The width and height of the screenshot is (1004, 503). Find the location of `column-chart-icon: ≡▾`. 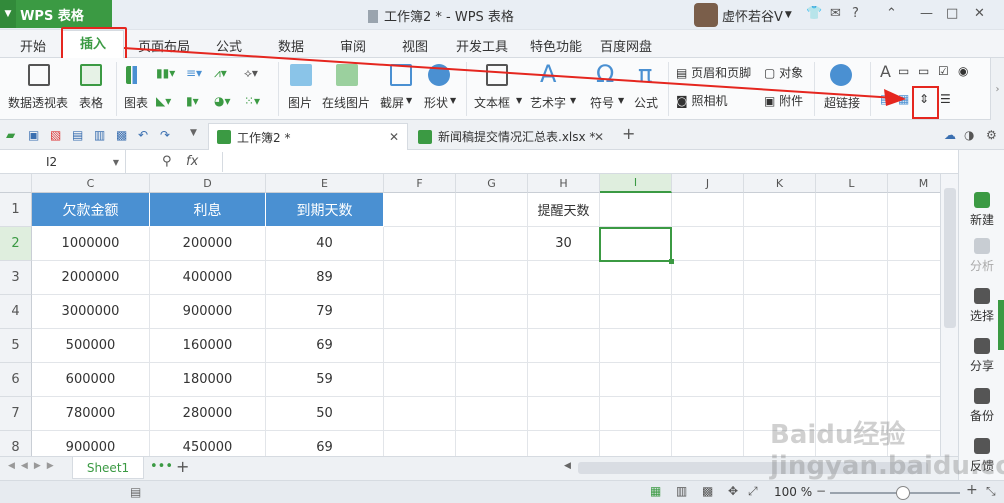

column-chart-icon: ≡▾ is located at coordinates (194, 73).